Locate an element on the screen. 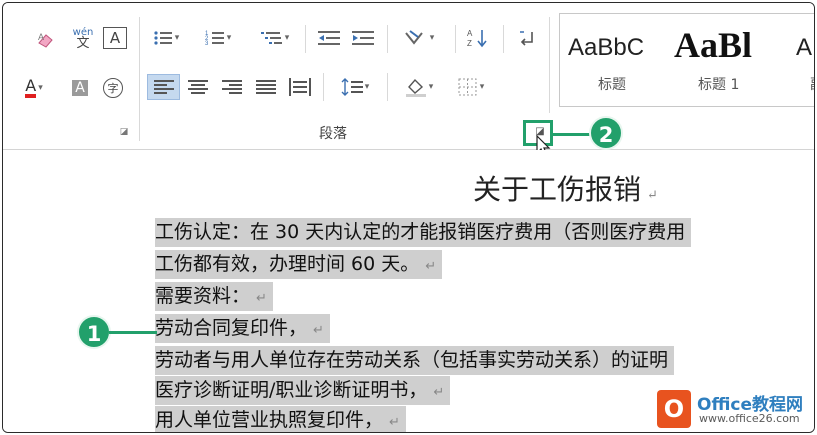  svg-text: 3 is located at coordinates (207, 44).